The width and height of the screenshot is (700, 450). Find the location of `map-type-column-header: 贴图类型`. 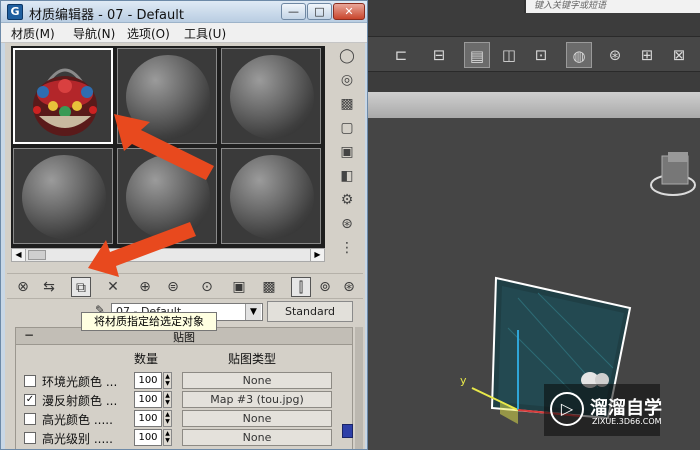

map-type-column-header: 贴图类型 is located at coordinates (252, 359).